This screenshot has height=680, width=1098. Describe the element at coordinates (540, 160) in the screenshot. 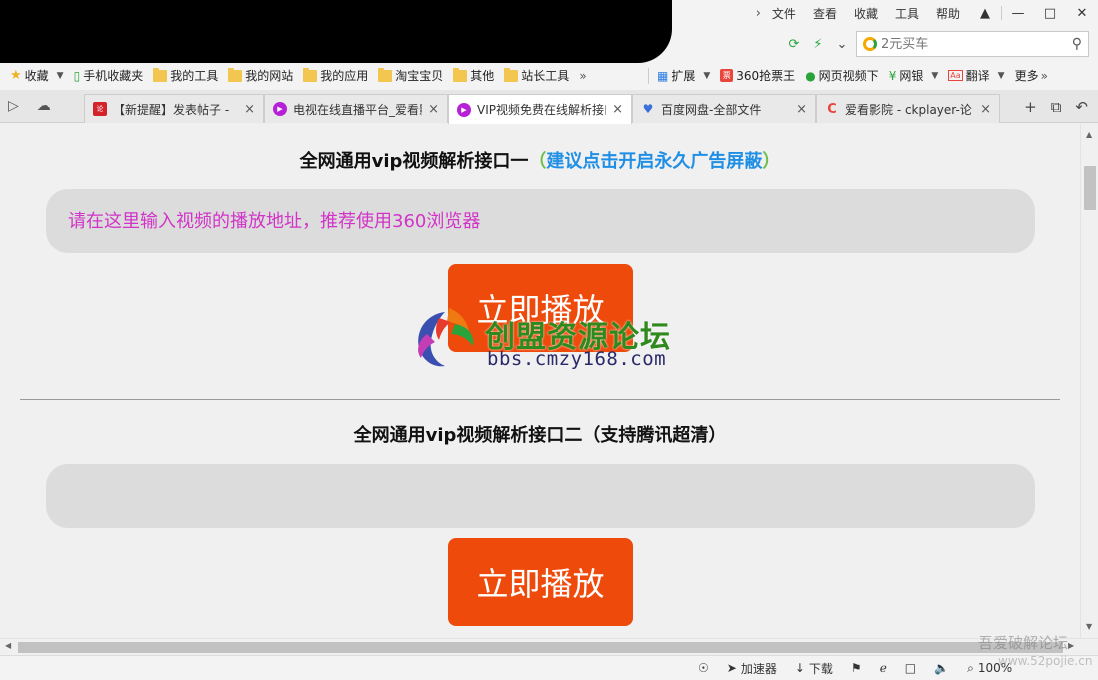

I see `section1-heading: 全网通用vip视频解析接口一（建议点击开启永久广告屏蔽）` at that location.